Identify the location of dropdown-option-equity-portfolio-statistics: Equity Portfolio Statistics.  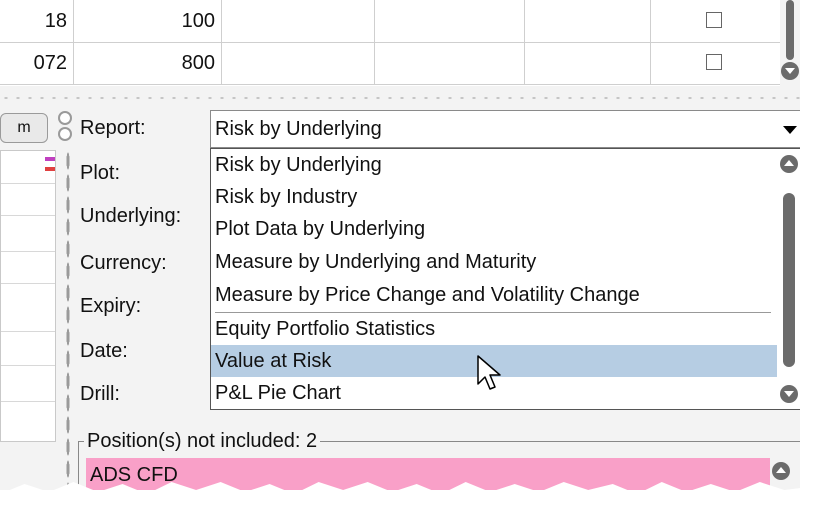
(493, 329).